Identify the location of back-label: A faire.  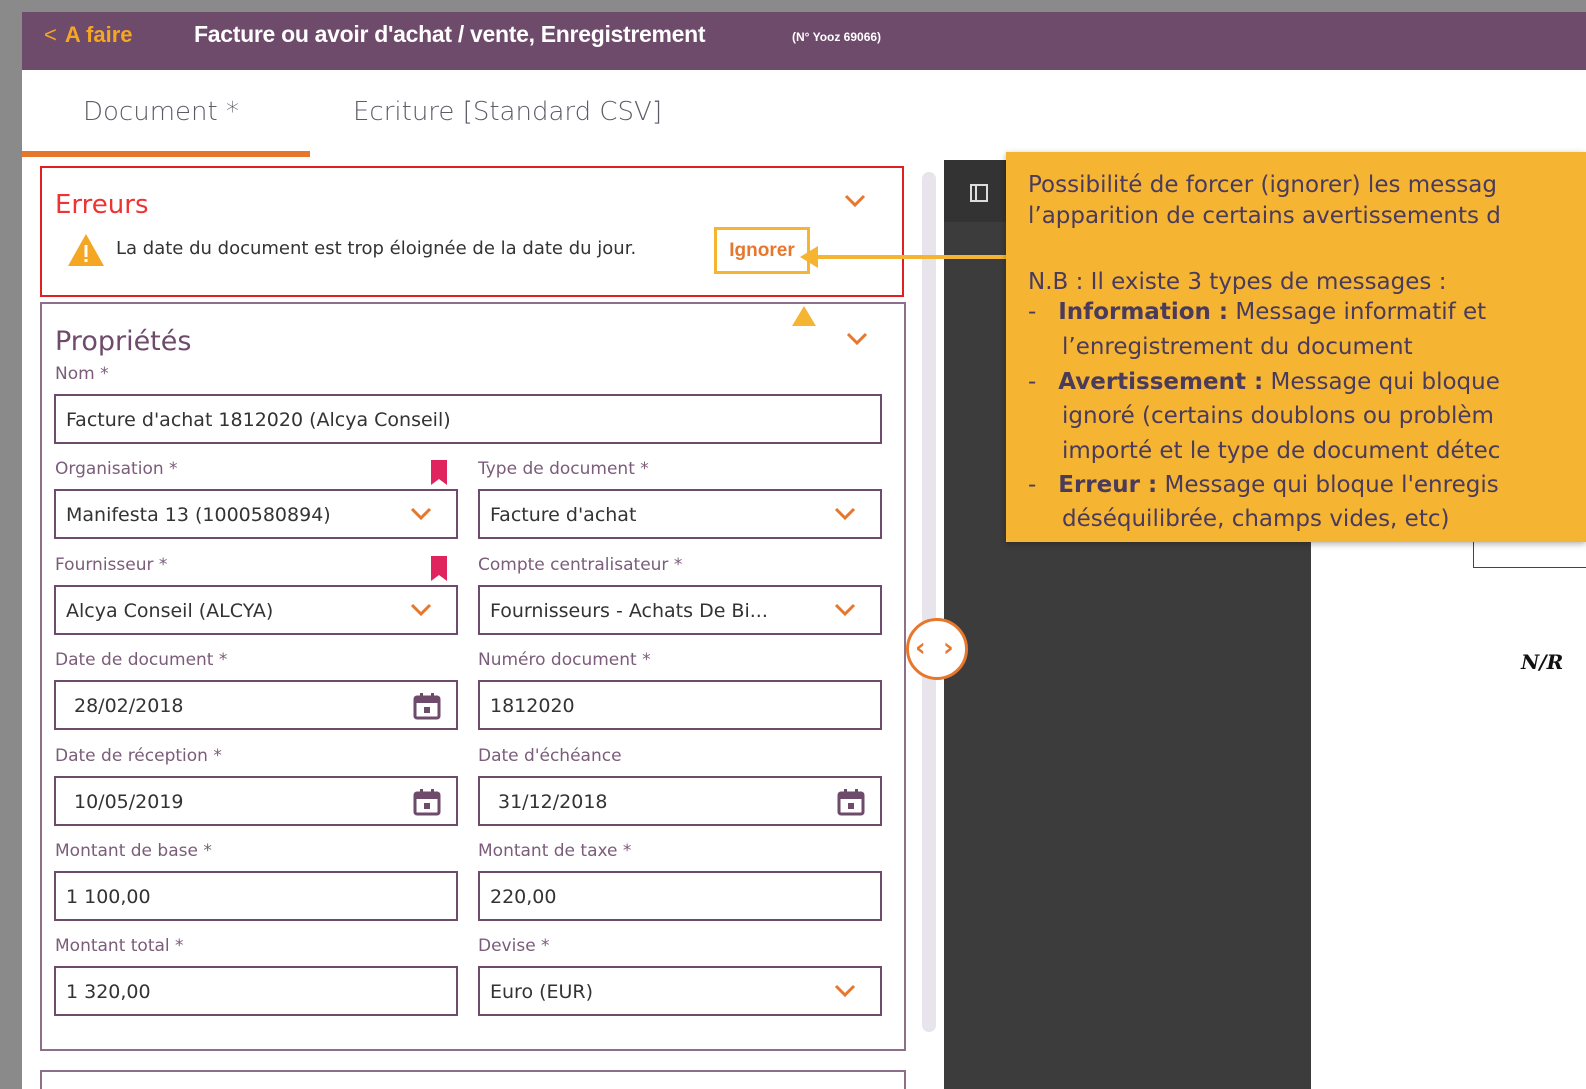
(98, 34).